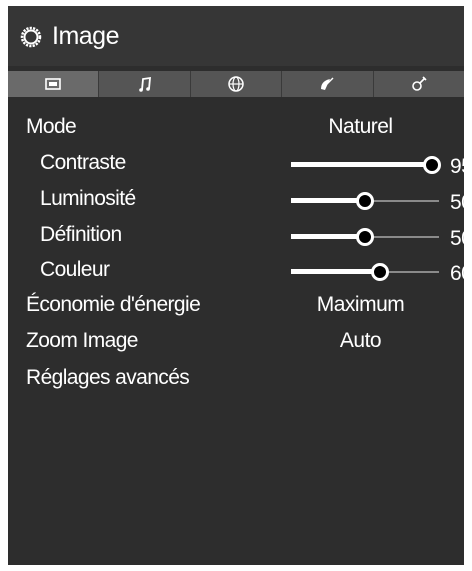 This screenshot has width=472, height=571. I want to click on tab-setup, so click(418, 84).